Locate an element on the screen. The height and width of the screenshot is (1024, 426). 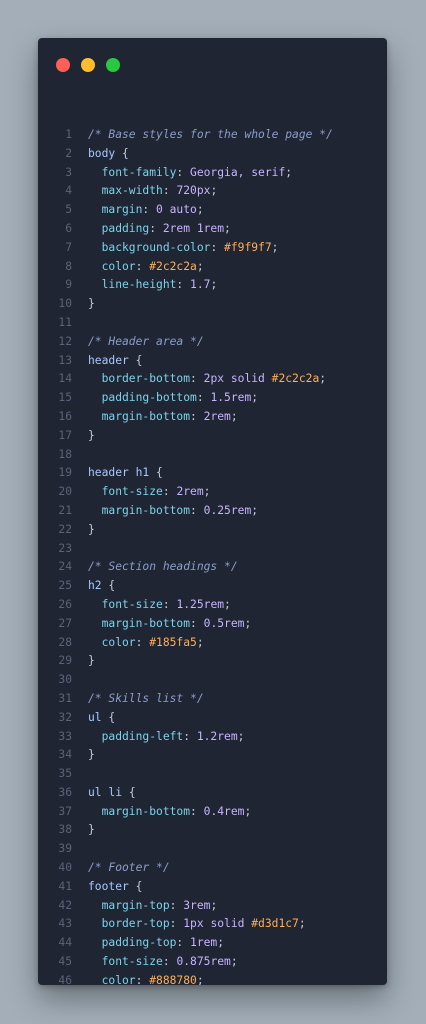
line-number: 17 is located at coordinates (65, 435).